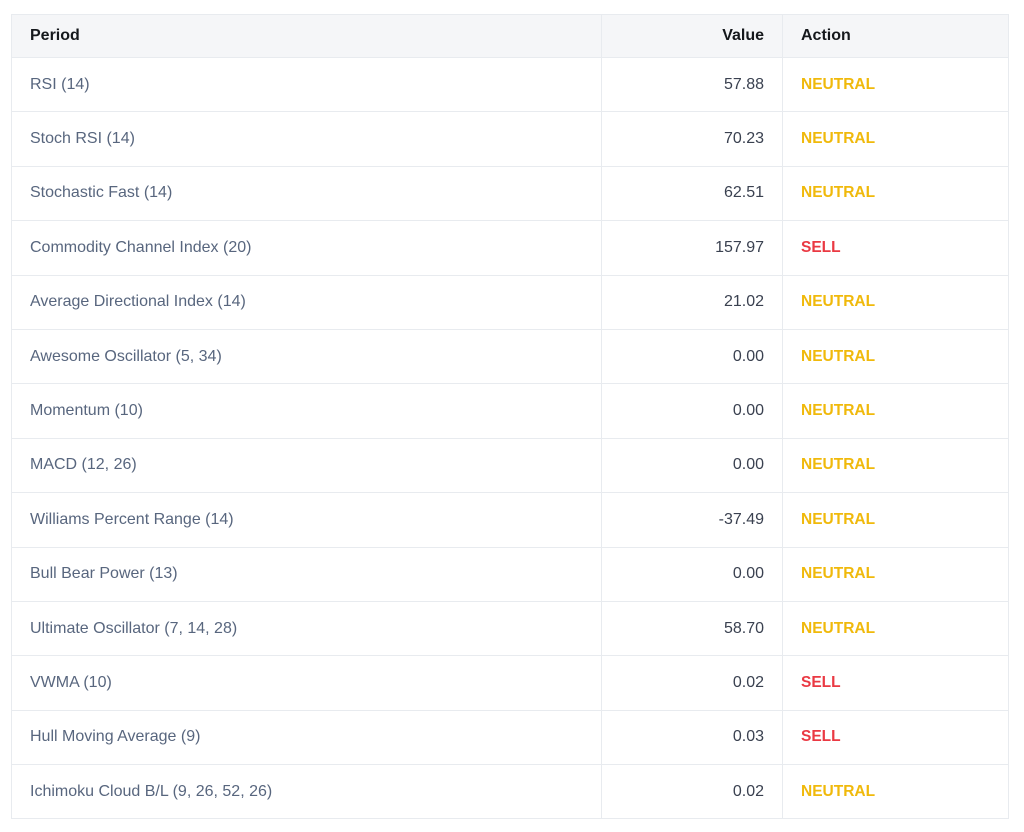 This screenshot has height=832, width=1024. I want to click on period-cell: VWMA (10), so click(306, 683).